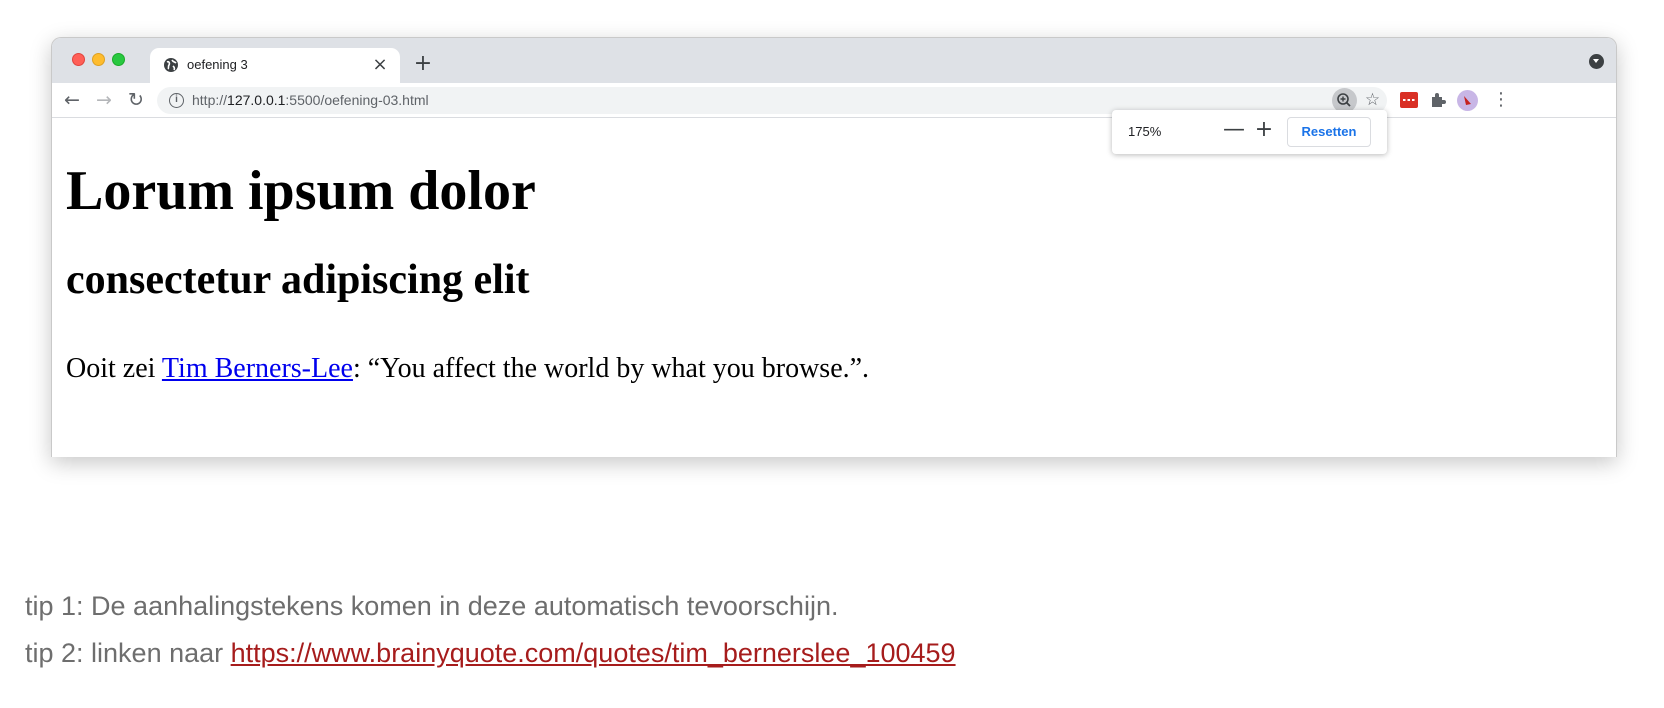  What do you see at coordinates (1438, 100) in the screenshot?
I see `puzzle-icon` at bounding box center [1438, 100].